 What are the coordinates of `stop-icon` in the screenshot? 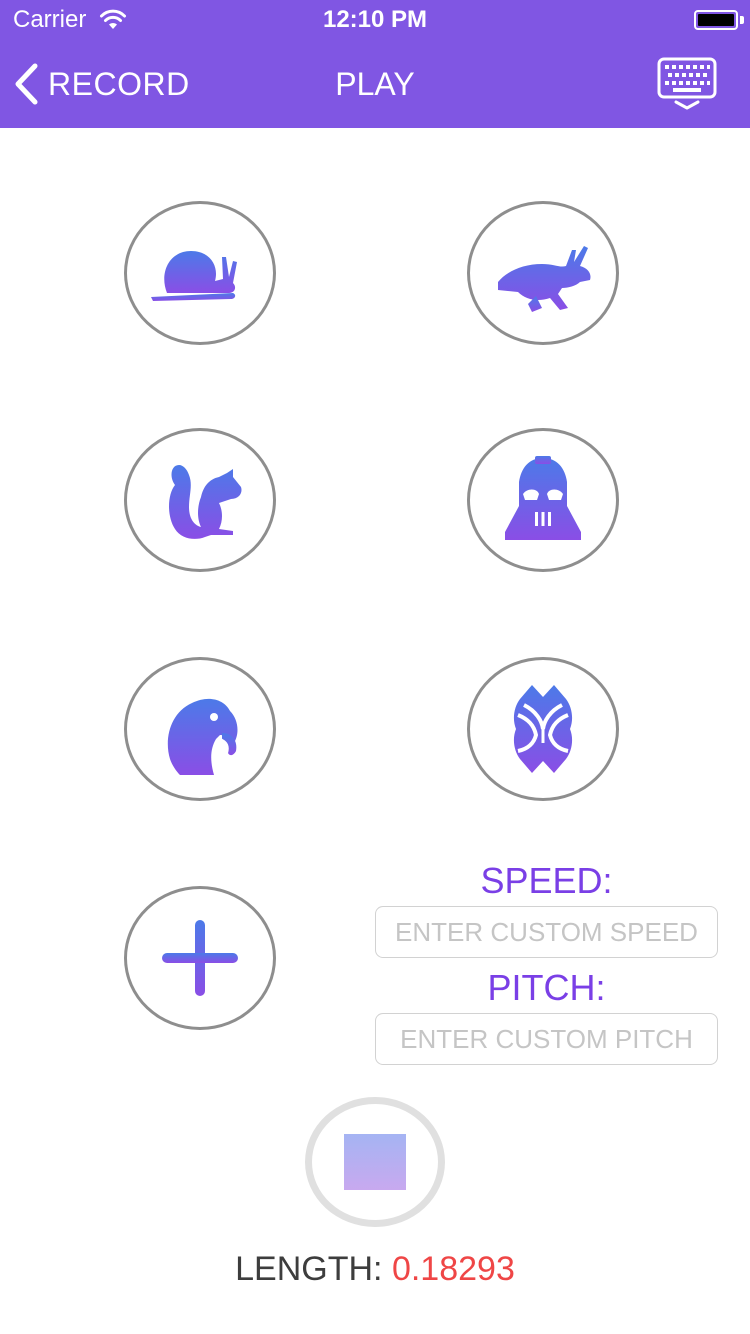 It's located at (375, 1162).